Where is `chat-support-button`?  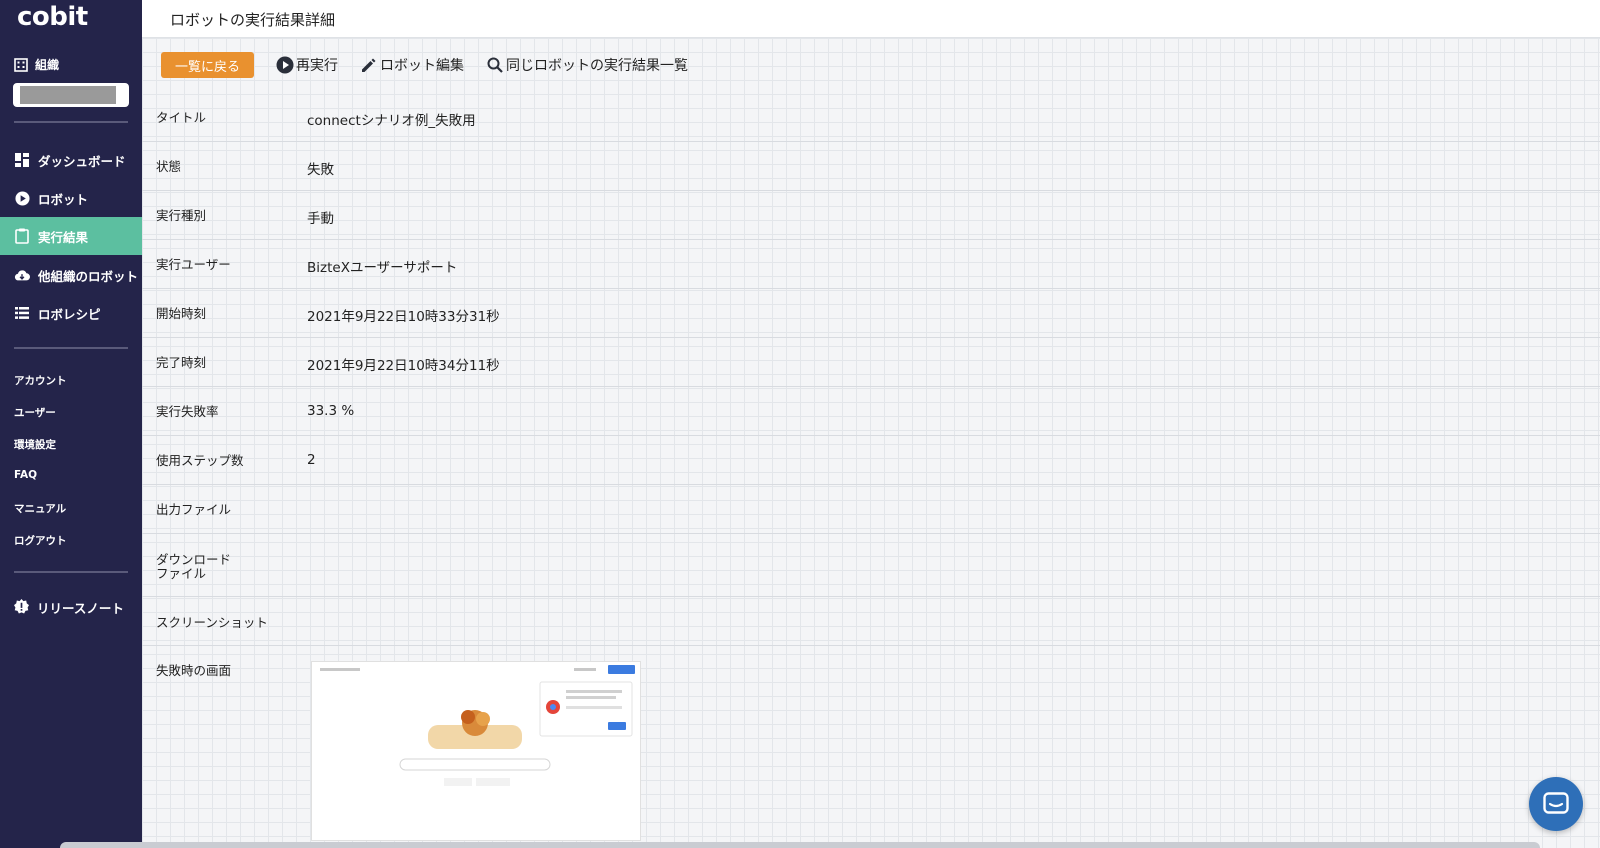 chat-support-button is located at coordinates (1556, 804).